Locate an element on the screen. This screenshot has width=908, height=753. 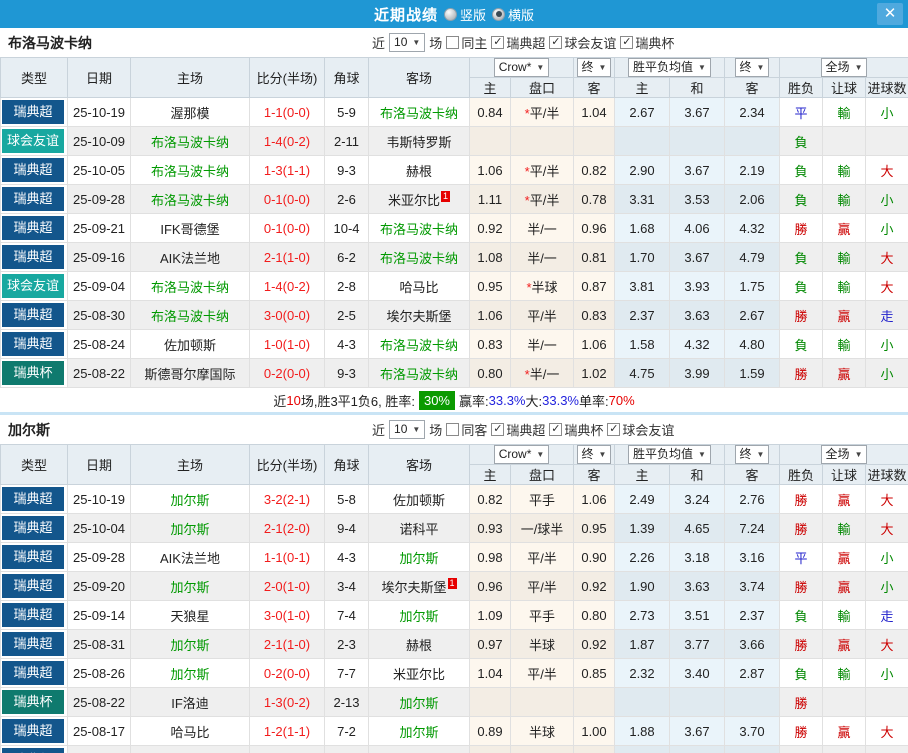
odds-away-cell: 1.06 is located at coordinates (594, 344).